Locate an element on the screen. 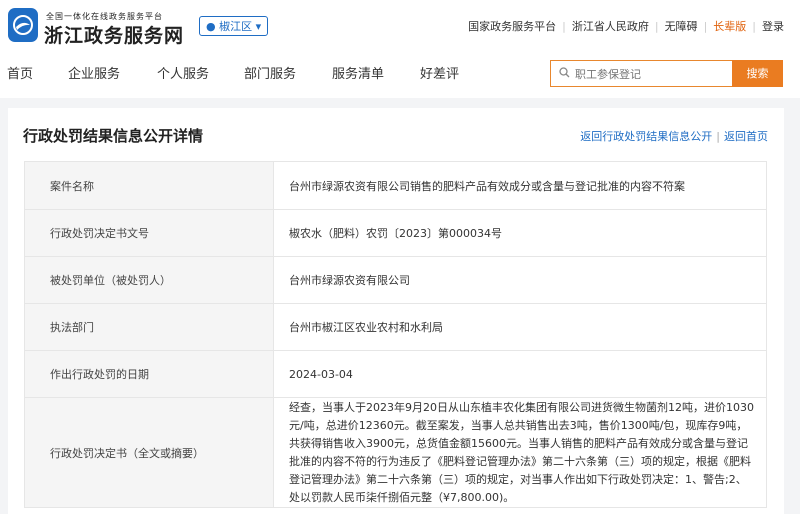  caret-down-icon: ▾ is located at coordinates (258, 26).